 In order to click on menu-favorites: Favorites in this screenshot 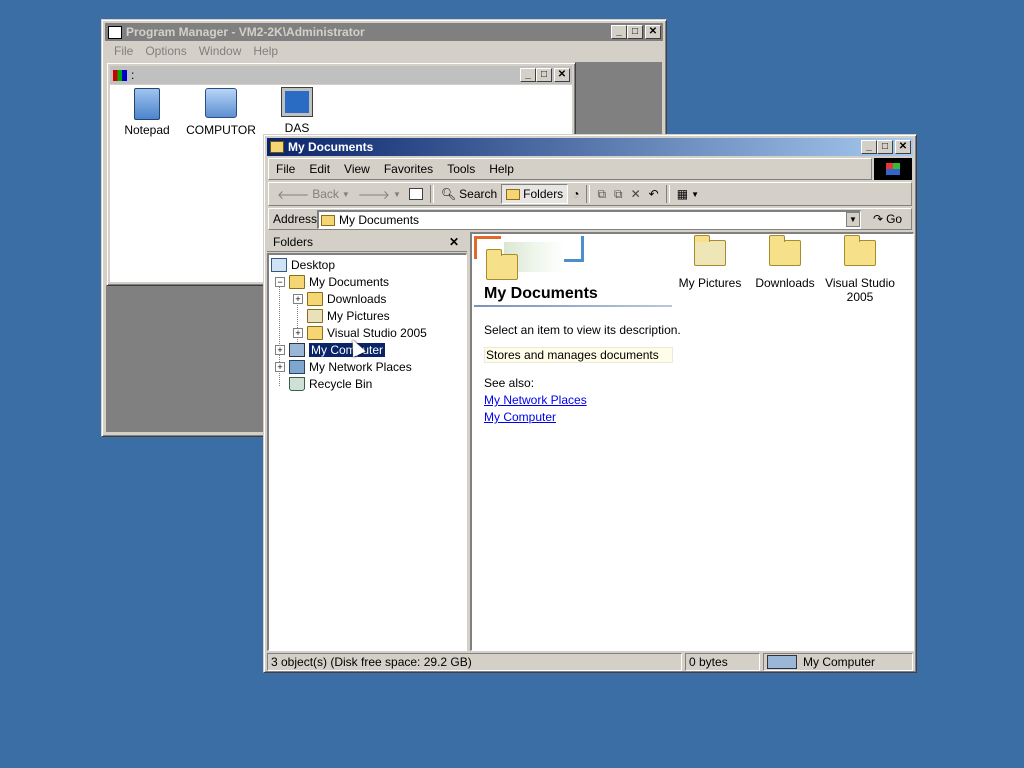, I will do `click(408, 169)`.